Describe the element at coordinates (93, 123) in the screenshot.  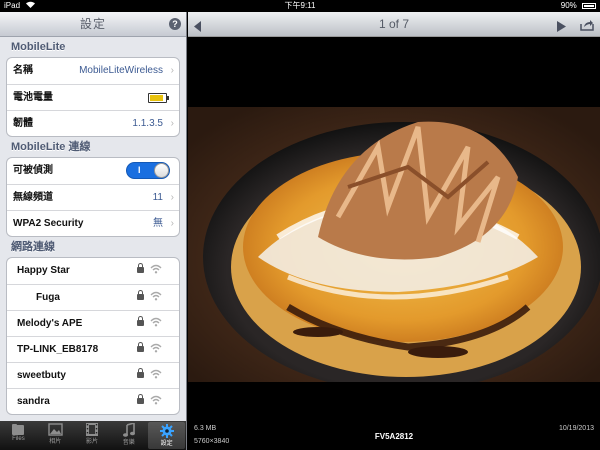
I see `row-firmware: 韌體 1.1.3.5 ›` at that location.